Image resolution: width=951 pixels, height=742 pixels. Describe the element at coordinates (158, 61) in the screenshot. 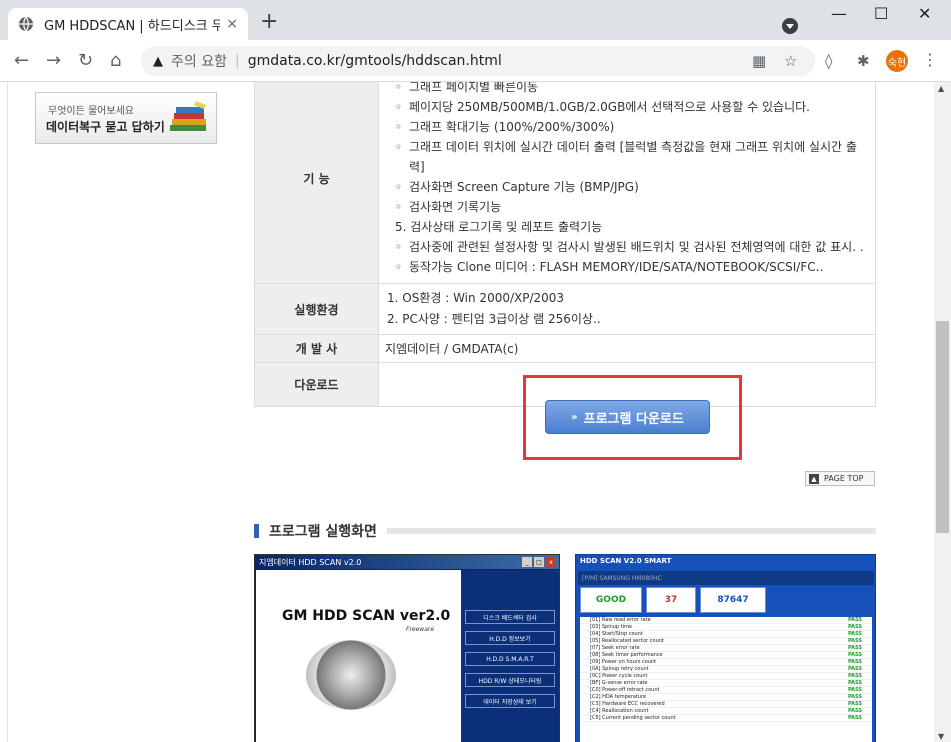

I see `warning-icon: ▲` at that location.